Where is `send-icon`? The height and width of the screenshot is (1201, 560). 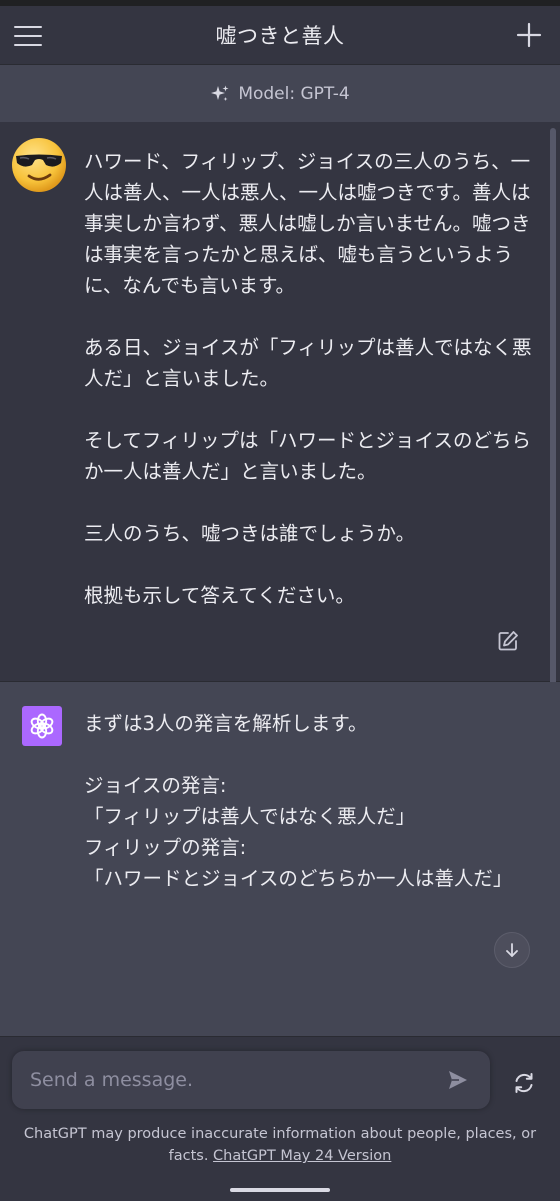 send-icon is located at coordinates (458, 1080).